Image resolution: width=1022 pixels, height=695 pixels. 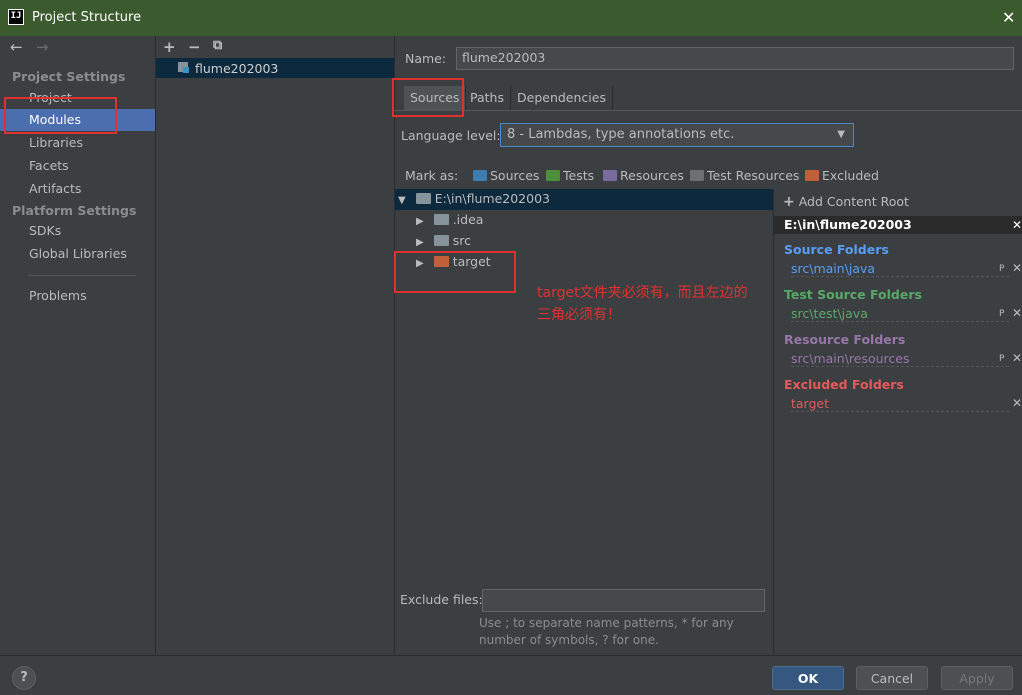 I want to click on module-icon, so click(x=183, y=67).